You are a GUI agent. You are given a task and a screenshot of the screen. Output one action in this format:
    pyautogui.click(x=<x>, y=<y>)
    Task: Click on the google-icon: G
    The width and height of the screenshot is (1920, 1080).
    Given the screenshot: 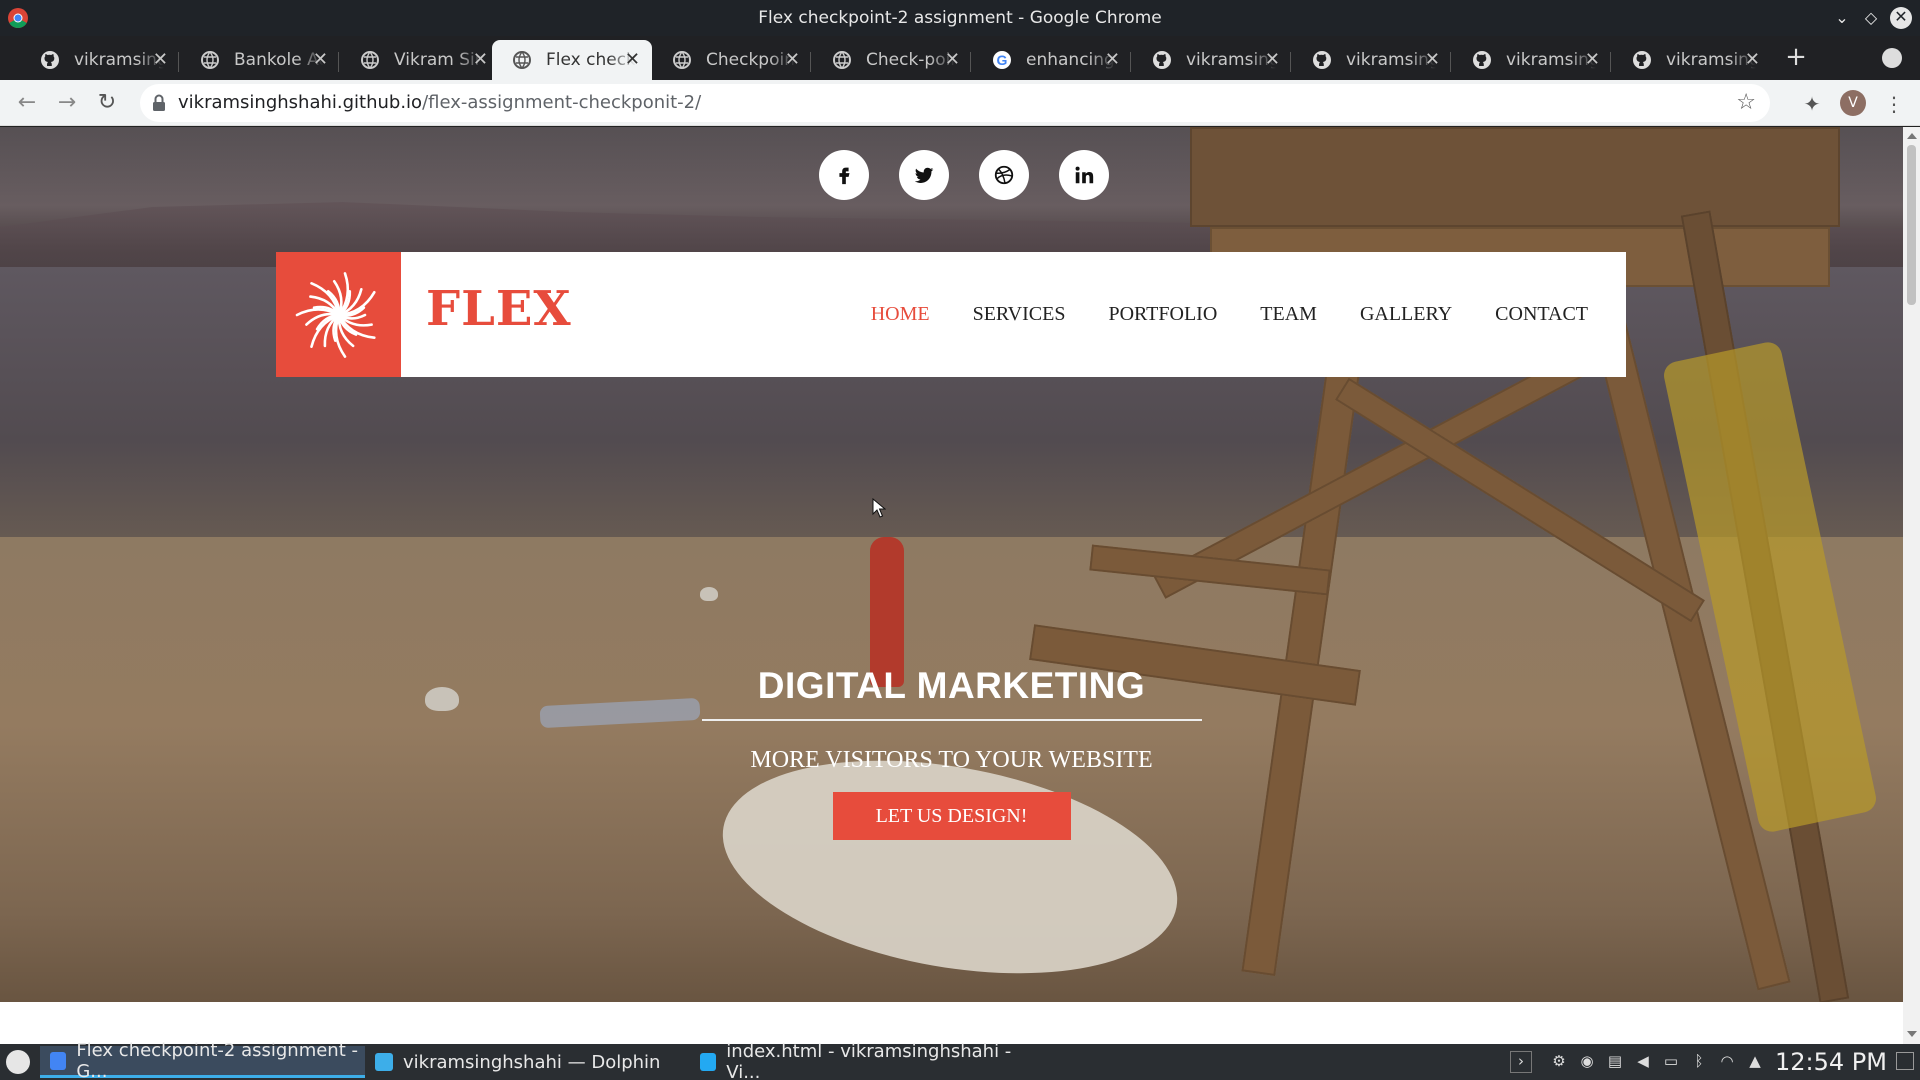 What is the action you would take?
    pyautogui.click(x=1002, y=60)
    